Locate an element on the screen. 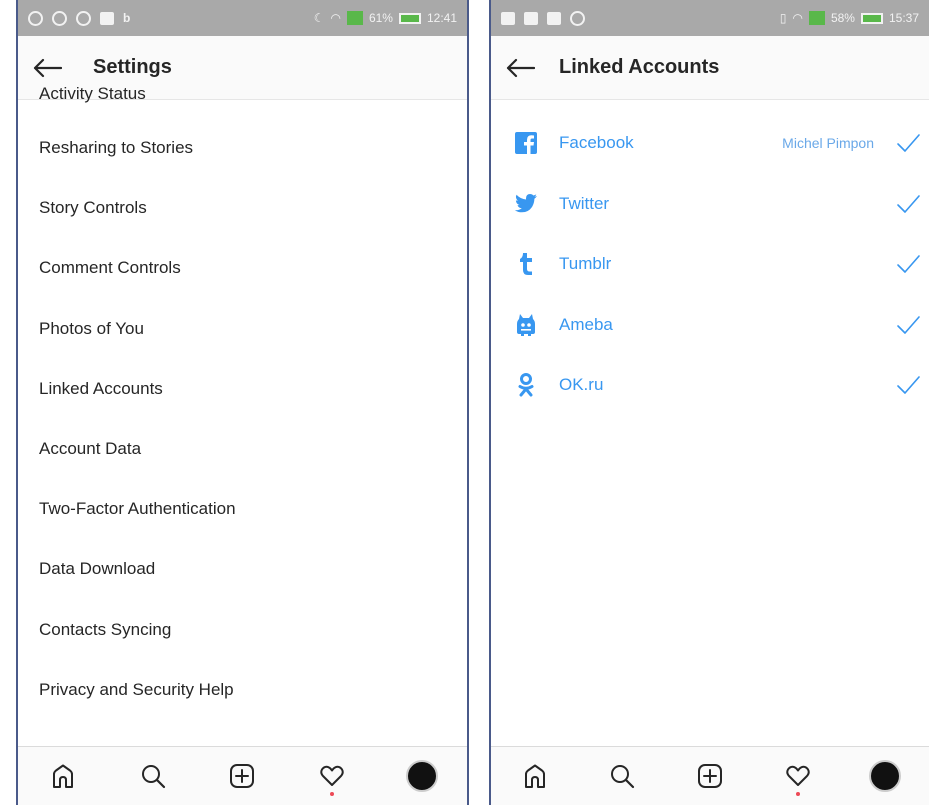 The height and width of the screenshot is (805, 929). service-name: Facebook is located at coordinates (596, 143).